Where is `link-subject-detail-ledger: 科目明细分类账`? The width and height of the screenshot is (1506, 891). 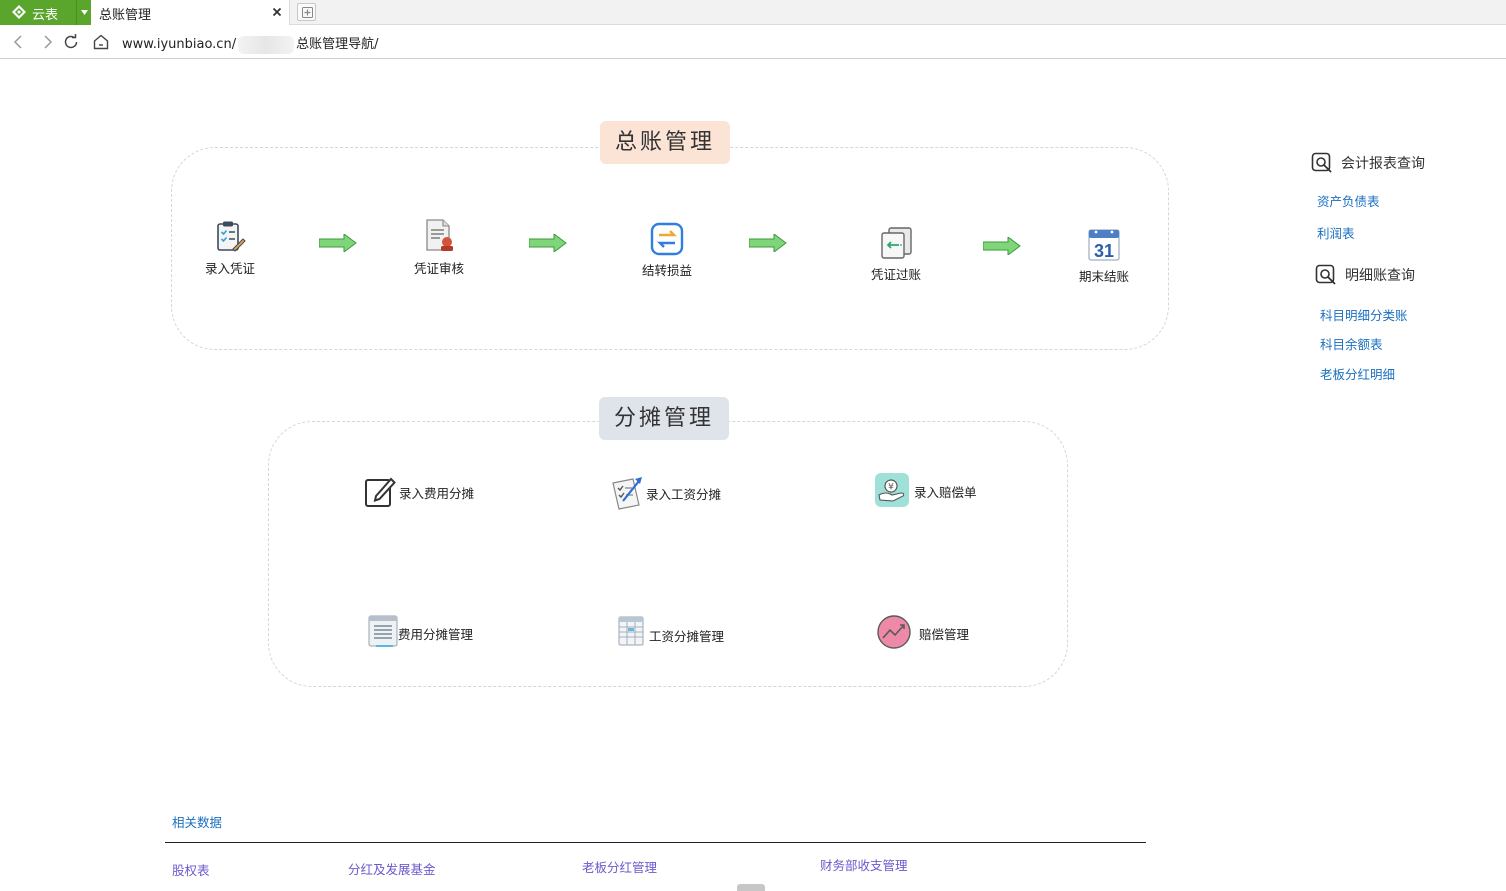
link-subject-detail-ledger: 科目明细分类账 is located at coordinates (1364, 314).